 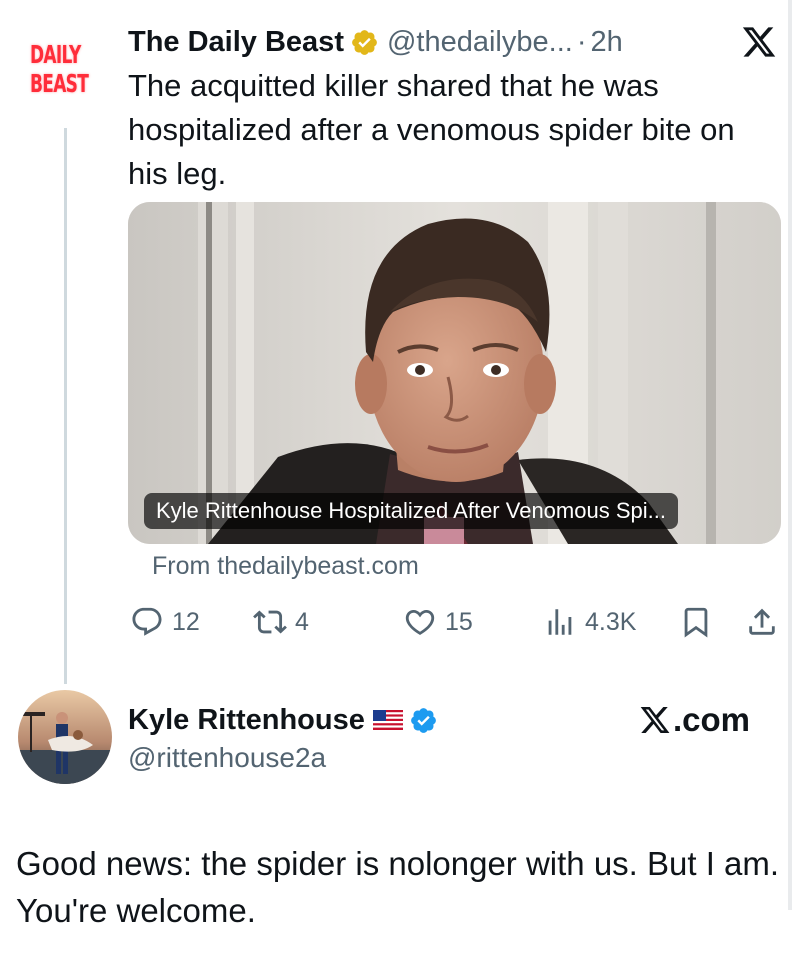 What do you see at coordinates (400, 622) in the screenshot?
I see `action-bar: 12 4 15 4.3K` at bounding box center [400, 622].